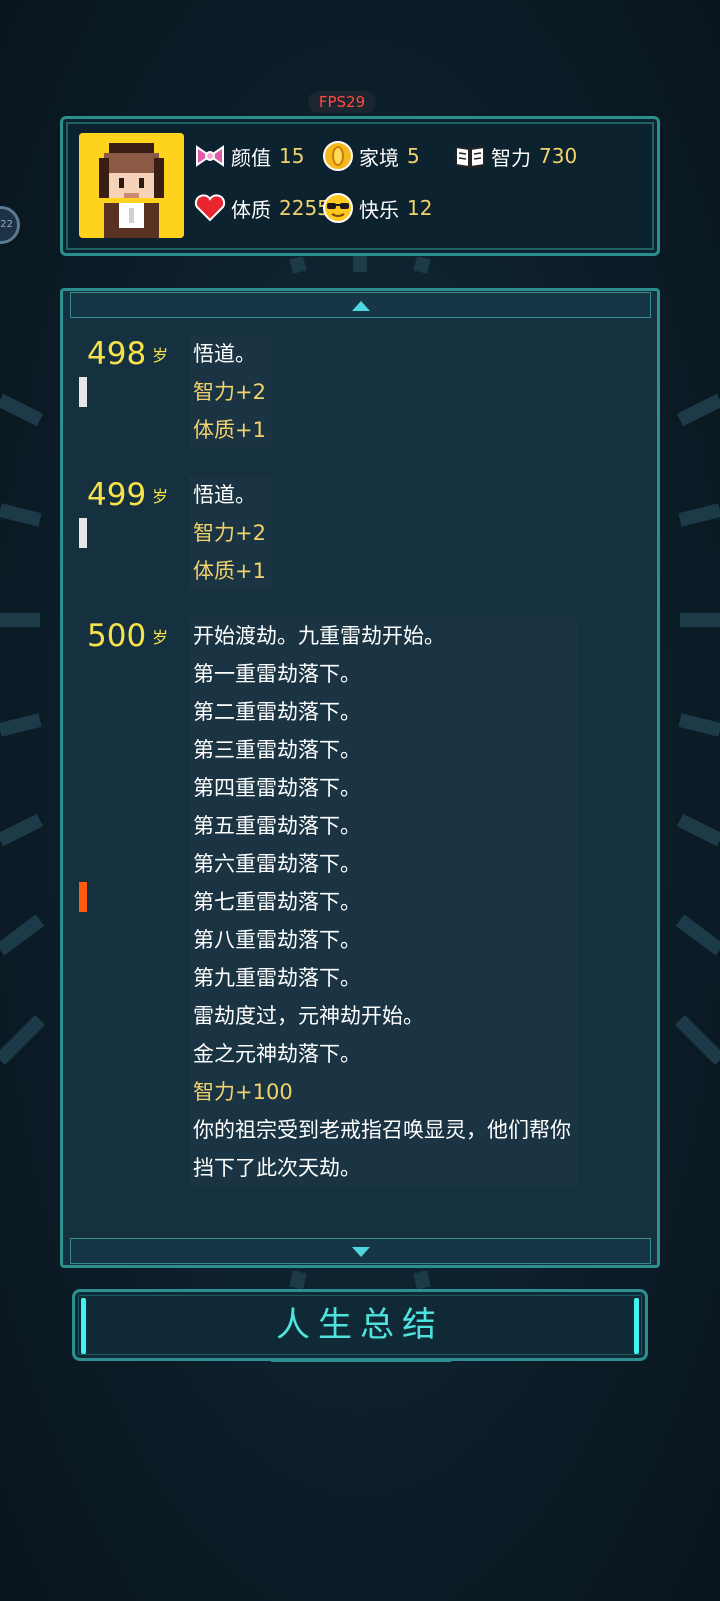  I want to click on stat-label: 颜值, so click(251, 157).